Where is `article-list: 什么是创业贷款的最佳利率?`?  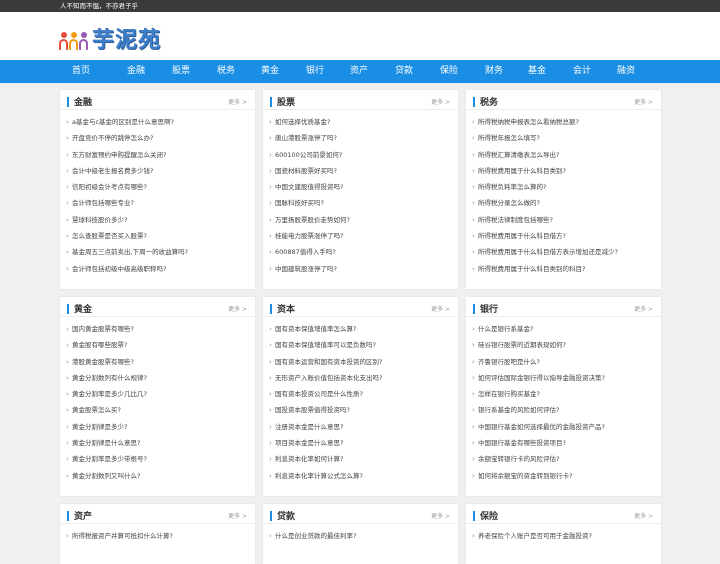
article-list: 什么是创业贷款的最佳利率? is located at coordinates (360, 534).